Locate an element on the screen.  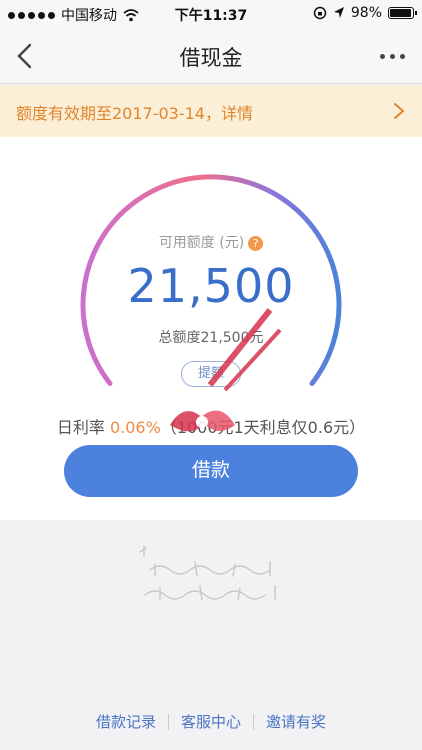
customer-service-link: 客服中心 is located at coordinates (211, 721).